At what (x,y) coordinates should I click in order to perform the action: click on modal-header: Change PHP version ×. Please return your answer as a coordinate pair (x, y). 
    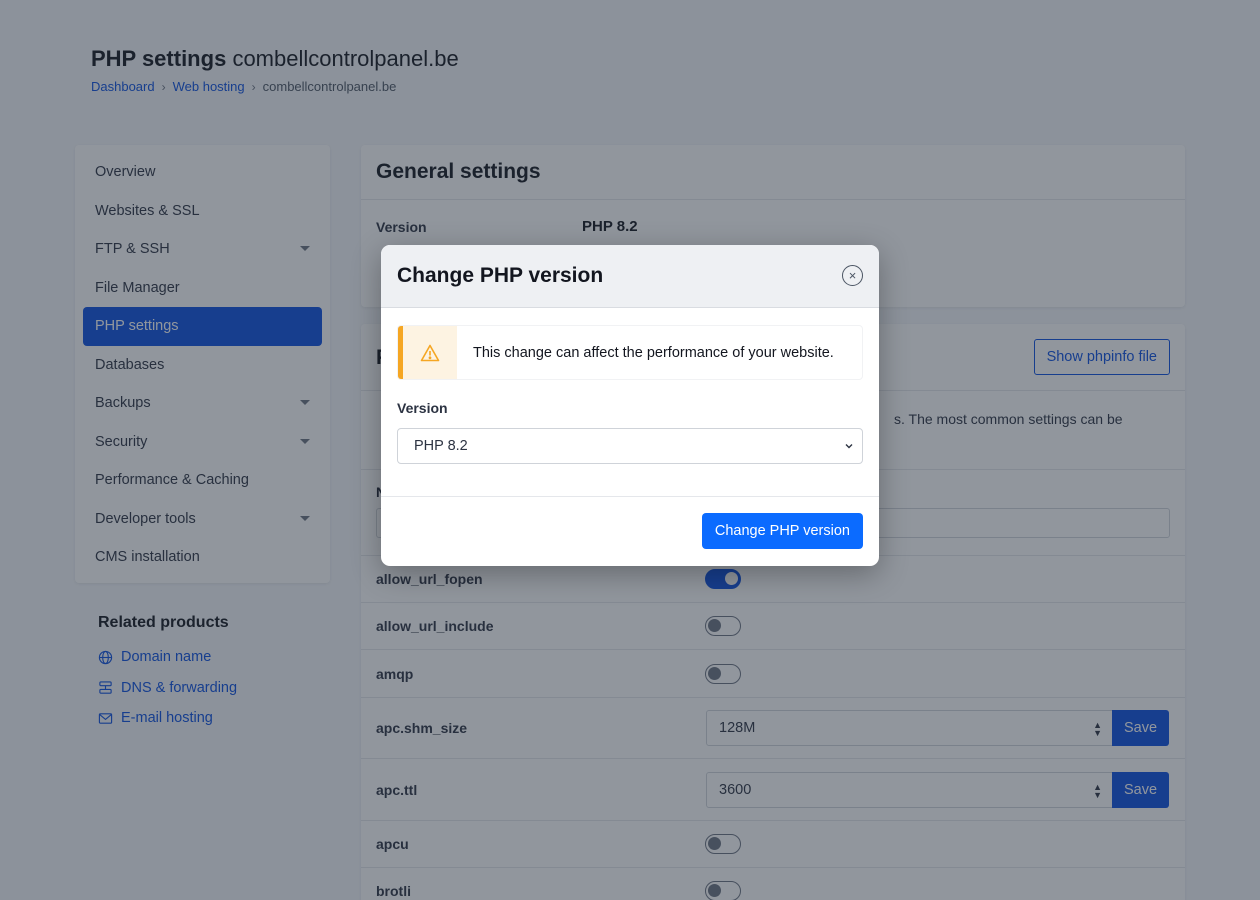
    Looking at the image, I should click on (630, 276).